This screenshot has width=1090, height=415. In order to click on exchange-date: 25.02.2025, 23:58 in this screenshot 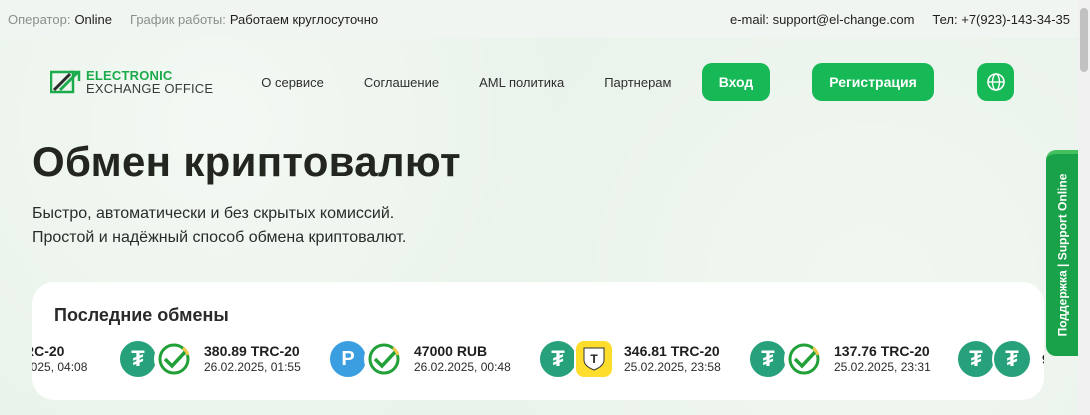, I will do `click(672, 367)`.